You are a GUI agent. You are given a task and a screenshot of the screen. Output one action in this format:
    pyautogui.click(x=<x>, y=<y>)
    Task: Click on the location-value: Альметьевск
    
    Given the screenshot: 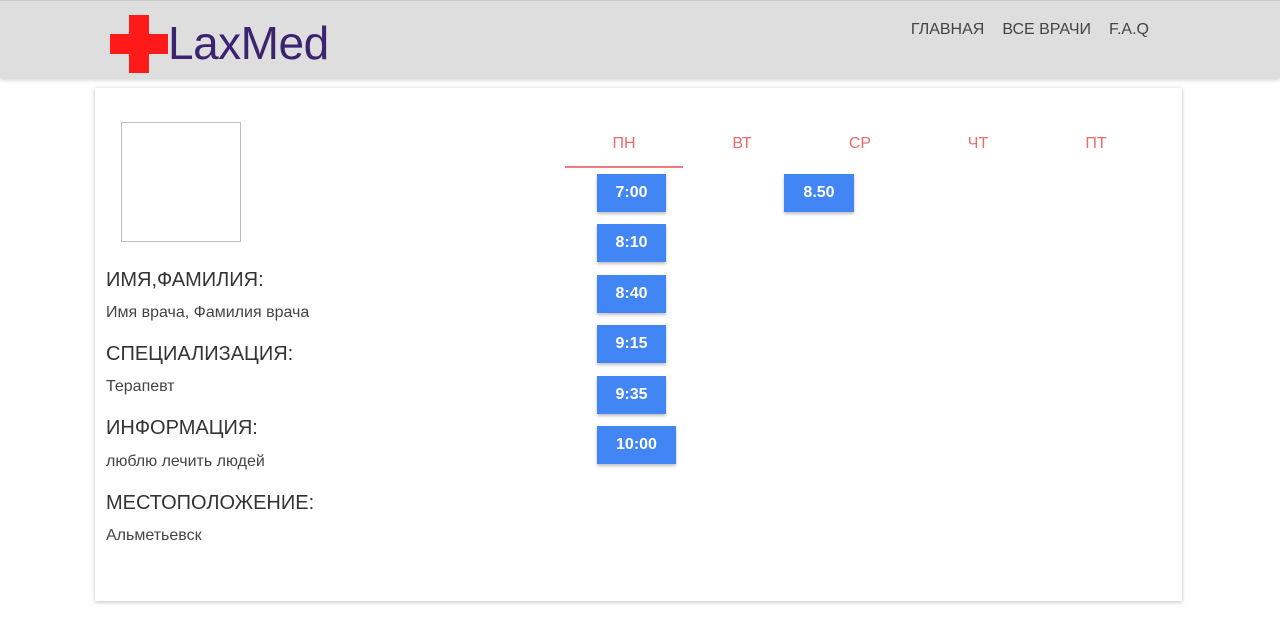 What is the action you would take?
    pyautogui.click(x=154, y=535)
    